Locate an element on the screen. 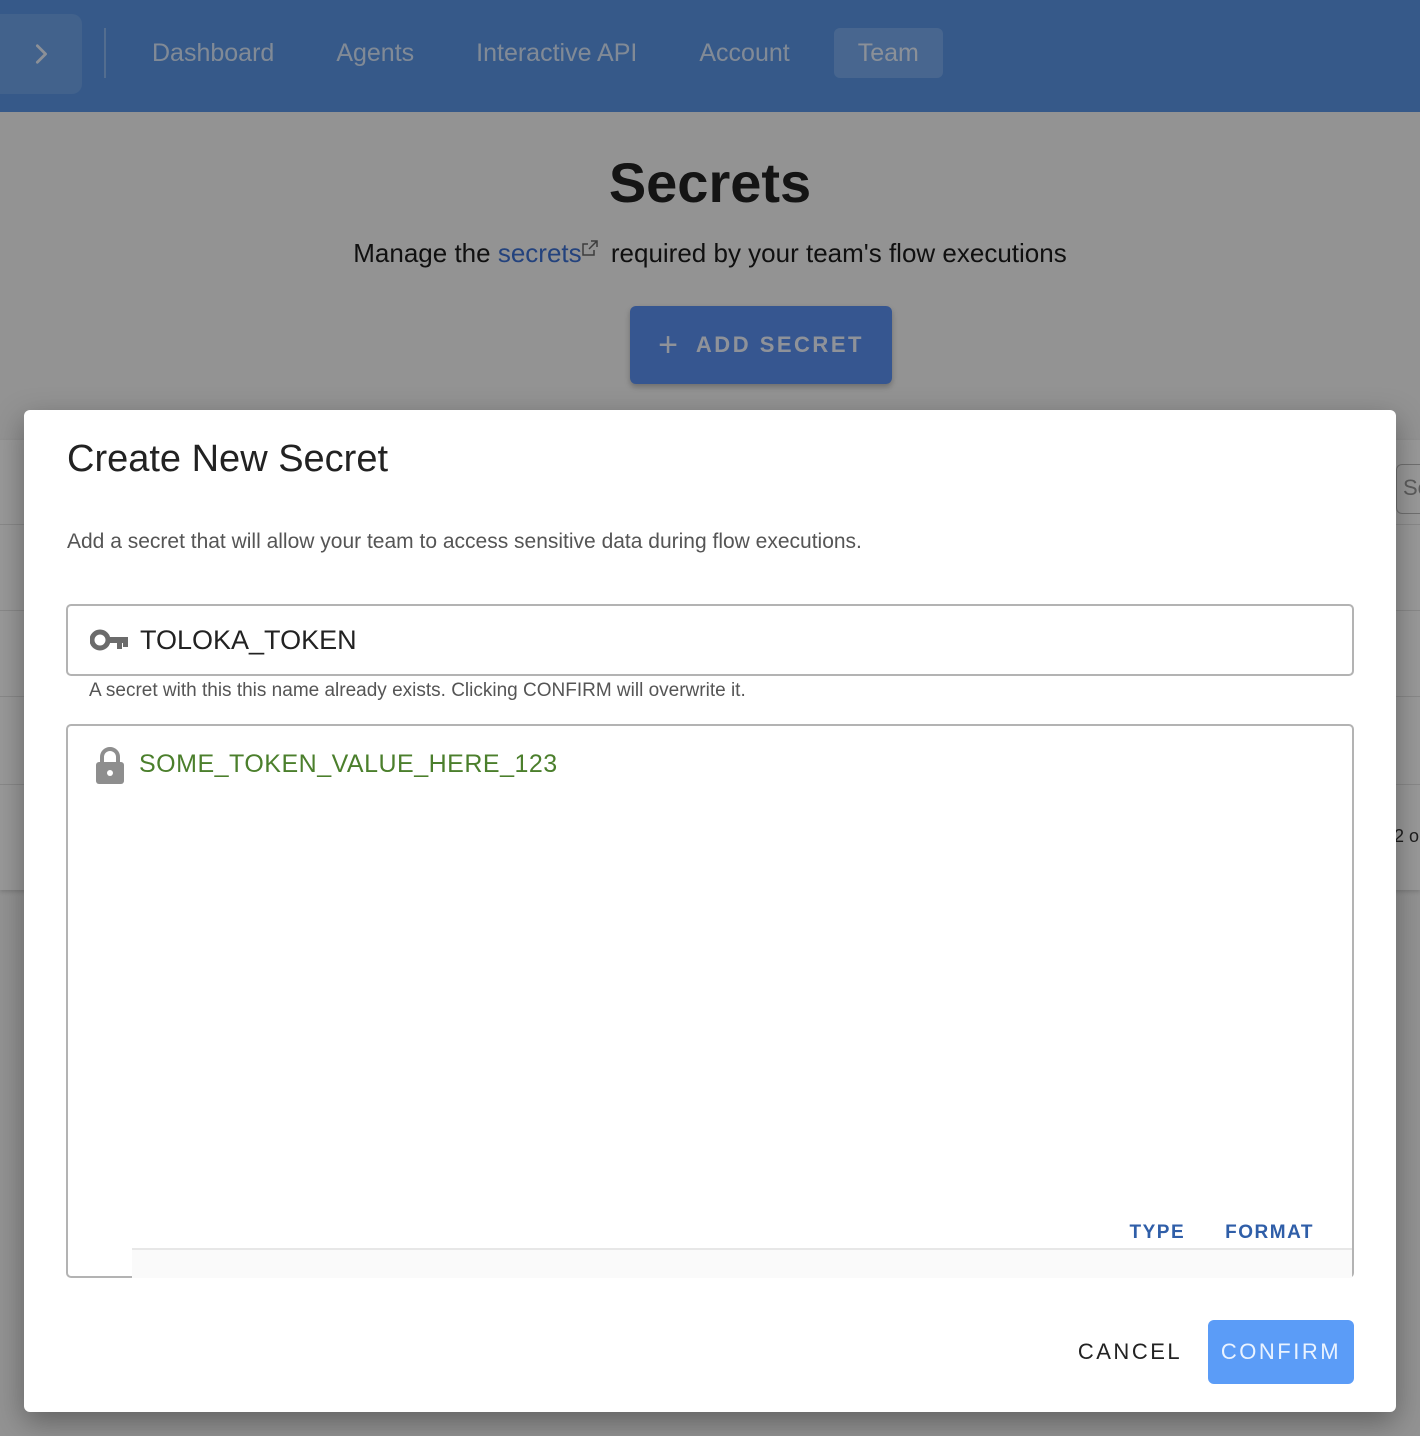  lock-icon is located at coordinates (110, 765).